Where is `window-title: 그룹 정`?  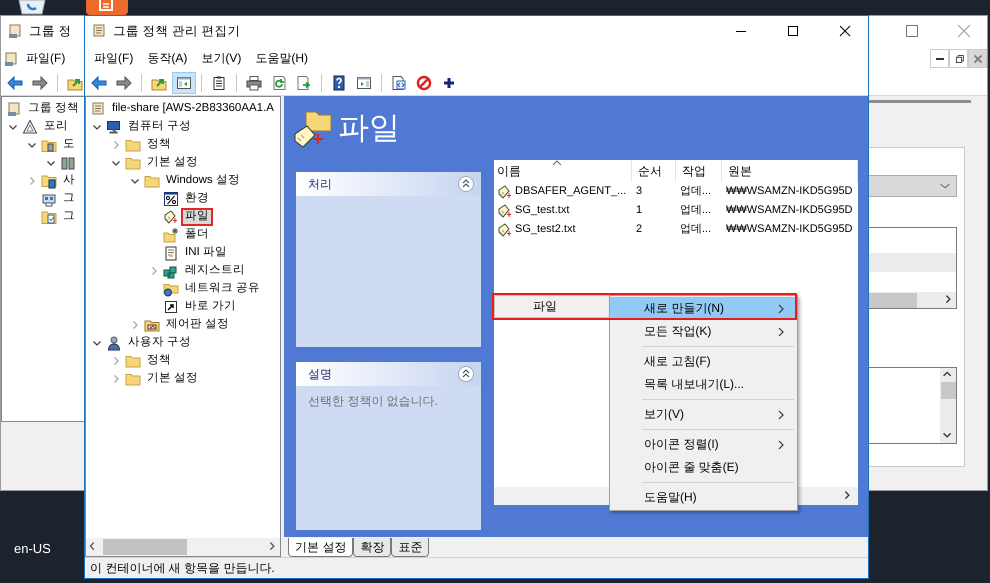
window-title: 그룹 정 is located at coordinates (50, 31).